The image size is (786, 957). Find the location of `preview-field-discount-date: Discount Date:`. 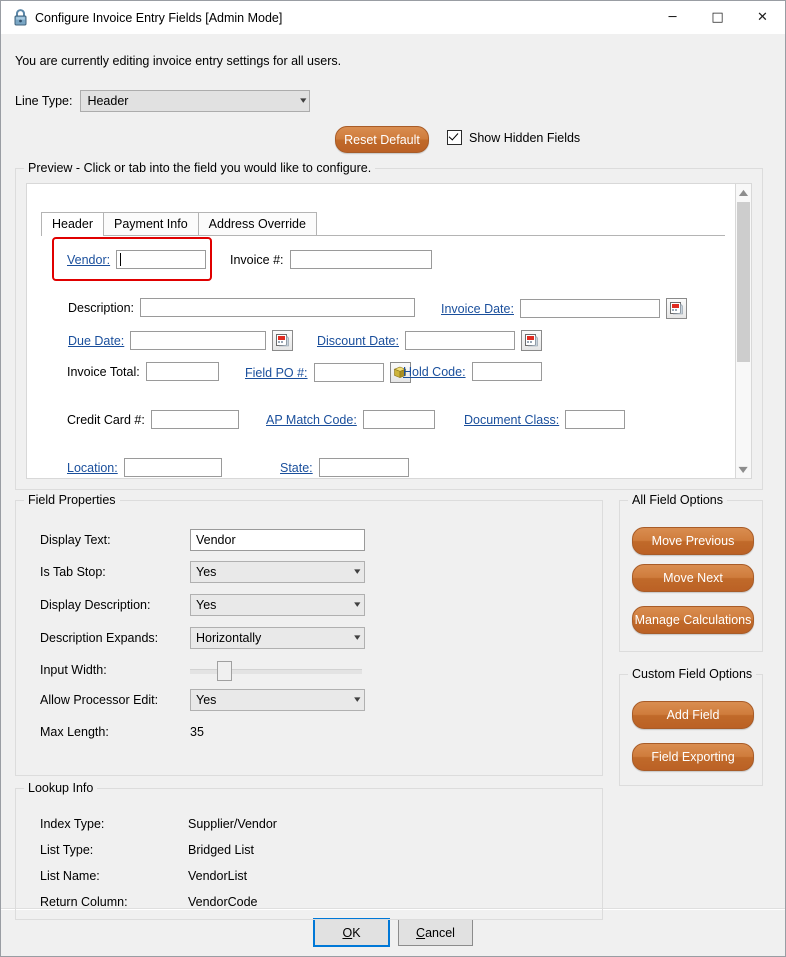

preview-field-discount-date: Discount Date: is located at coordinates (429, 340).